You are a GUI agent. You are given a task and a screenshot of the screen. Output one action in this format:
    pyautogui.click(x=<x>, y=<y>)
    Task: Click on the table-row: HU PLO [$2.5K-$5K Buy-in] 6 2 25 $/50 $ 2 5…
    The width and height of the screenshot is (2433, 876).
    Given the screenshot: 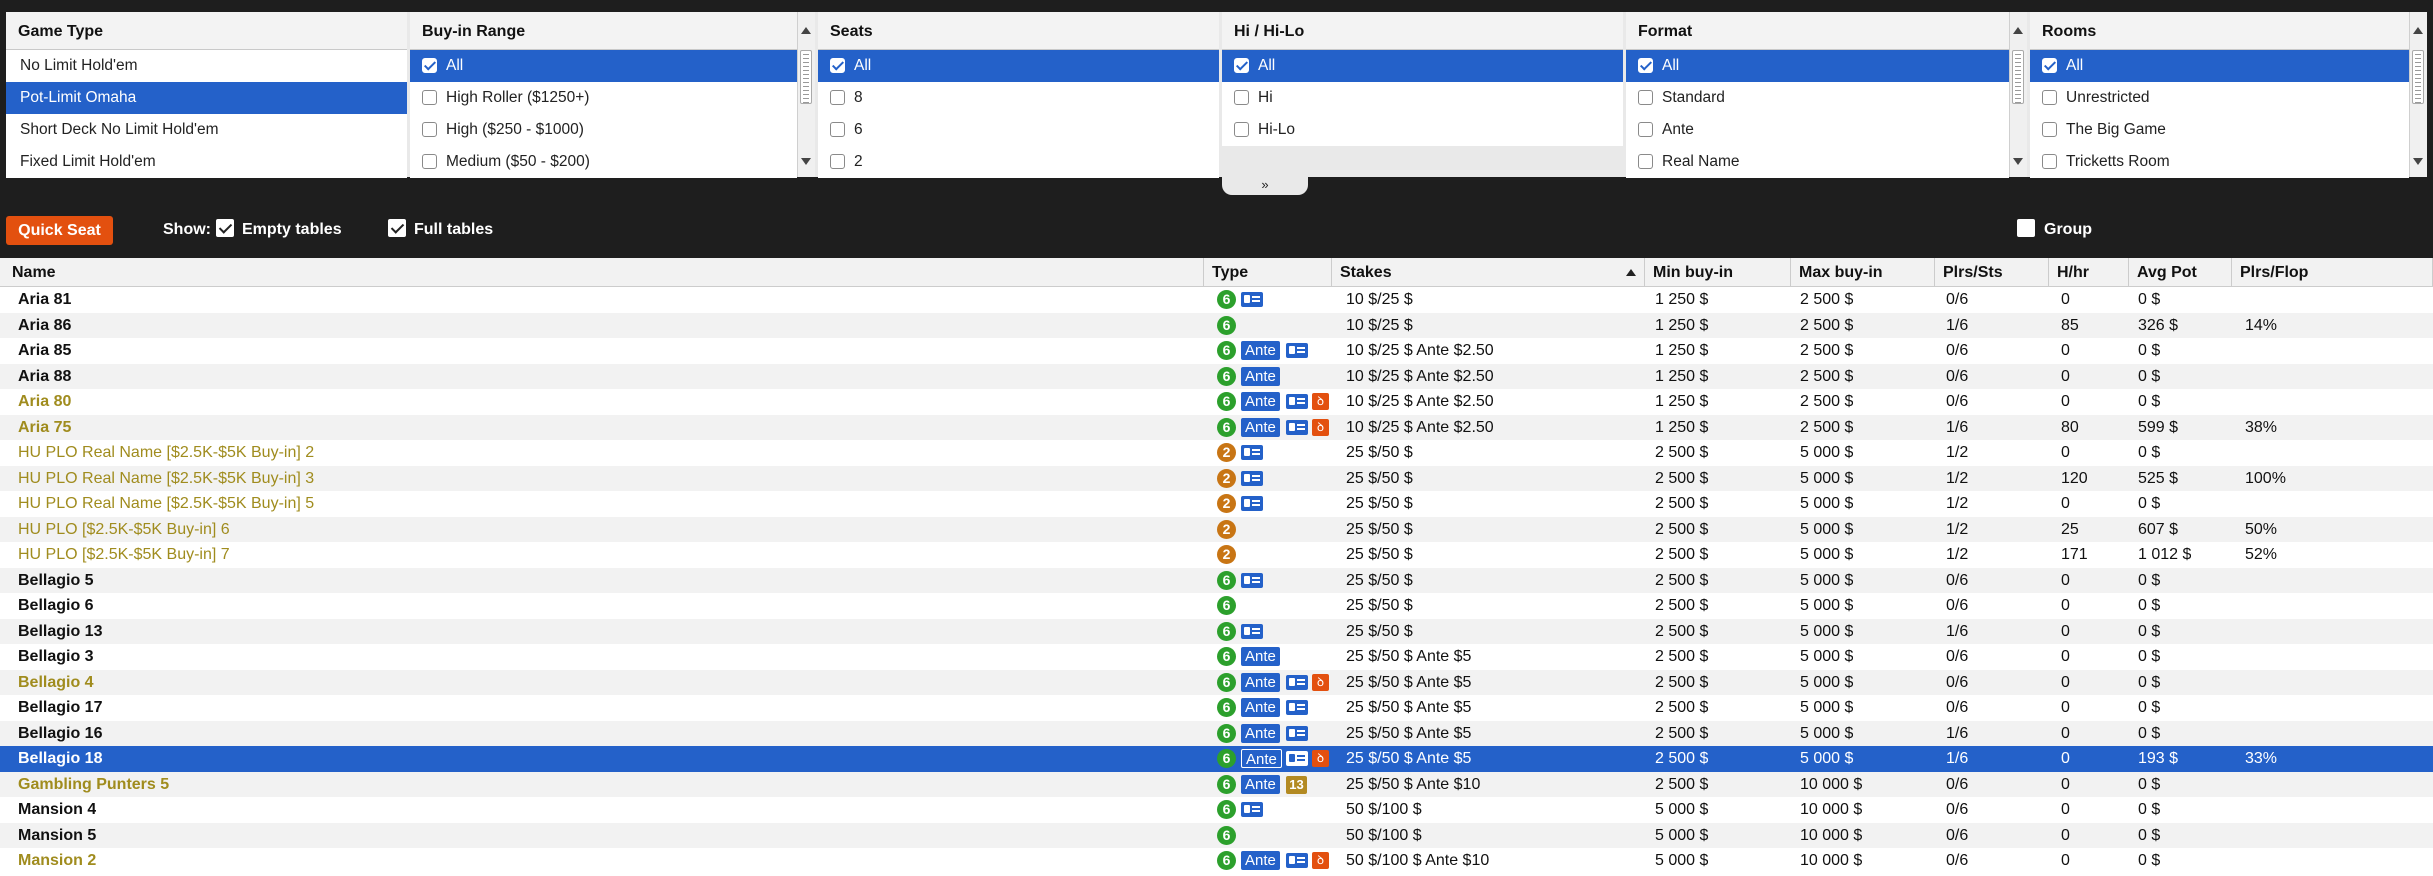 What is the action you would take?
    pyautogui.click(x=1216, y=529)
    